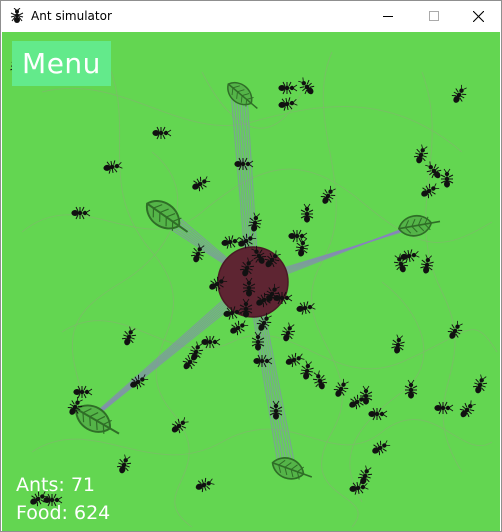 The image size is (502, 532). I want to click on close-icon, so click(478, 16).